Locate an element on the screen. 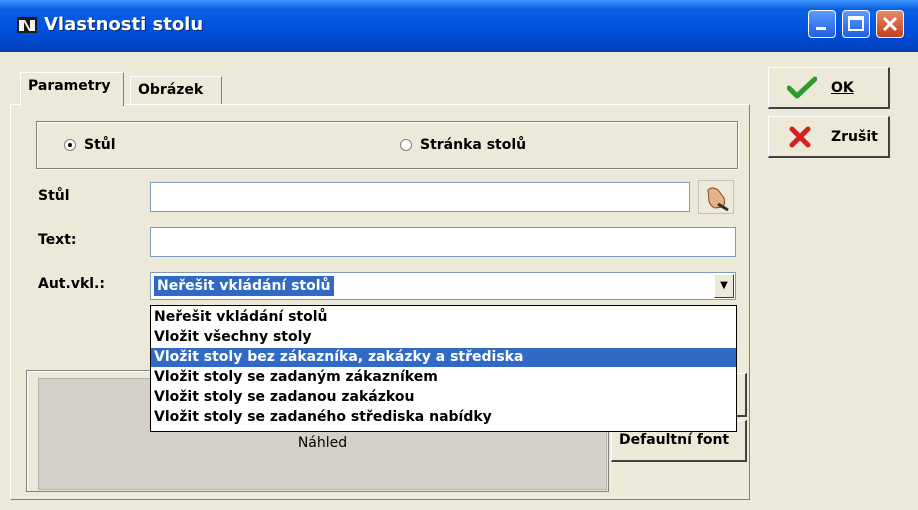 Image resolution: width=918 pixels, height=510 pixels. radio-stranka-stolu: Stránka stolů is located at coordinates (463, 145).